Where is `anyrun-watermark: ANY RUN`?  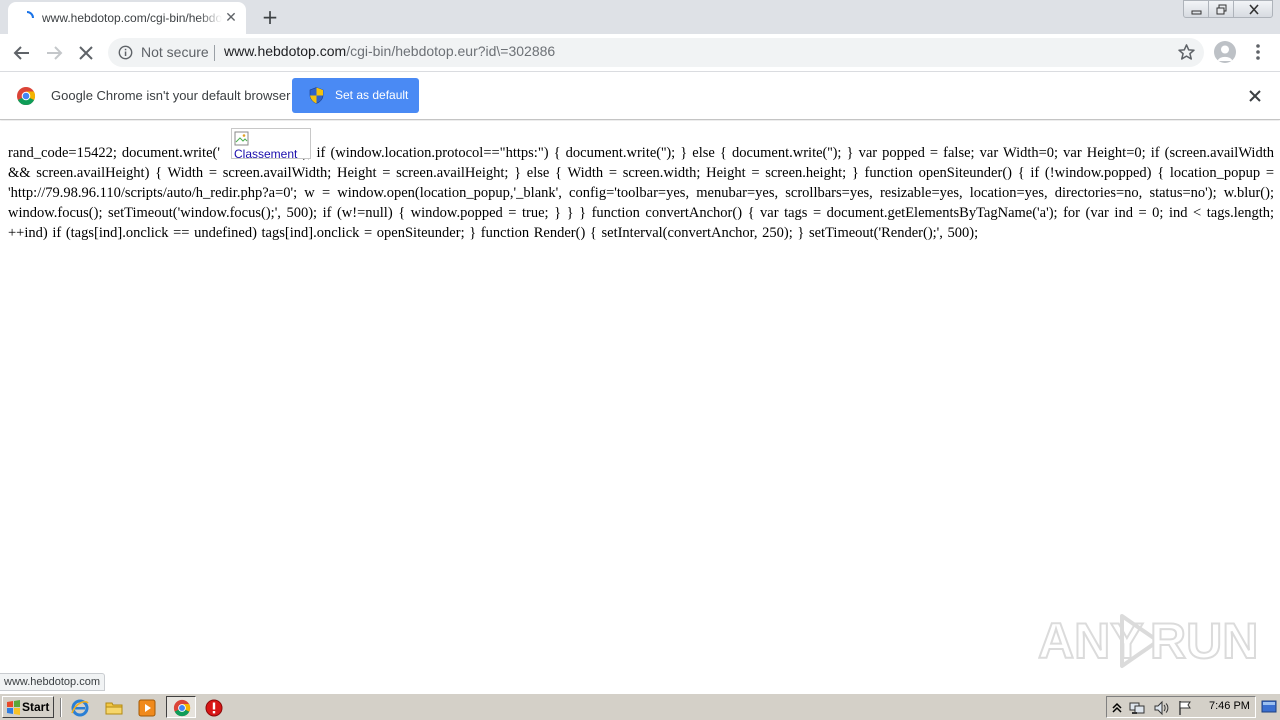
anyrun-watermark: ANY RUN is located at coordinates (1148, 641).